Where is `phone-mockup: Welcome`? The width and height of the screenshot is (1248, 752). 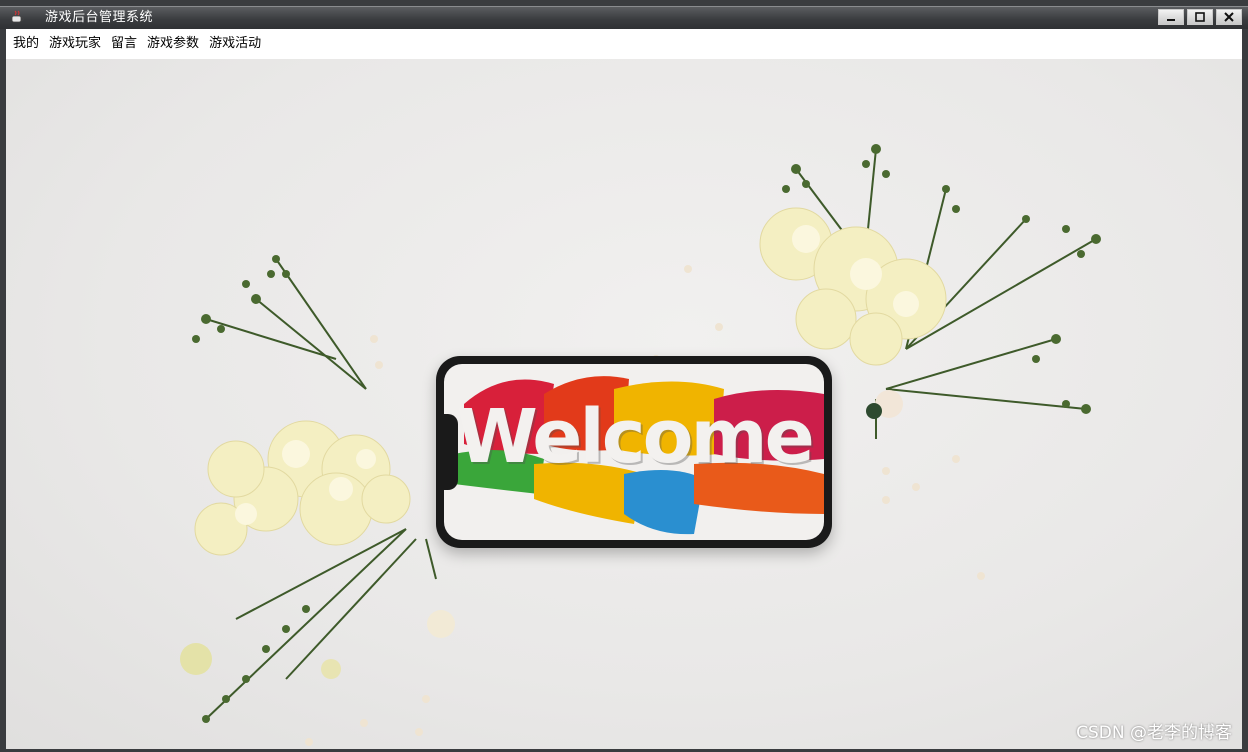 phone-mockup: Welcome is located at coordinates (634, 452).